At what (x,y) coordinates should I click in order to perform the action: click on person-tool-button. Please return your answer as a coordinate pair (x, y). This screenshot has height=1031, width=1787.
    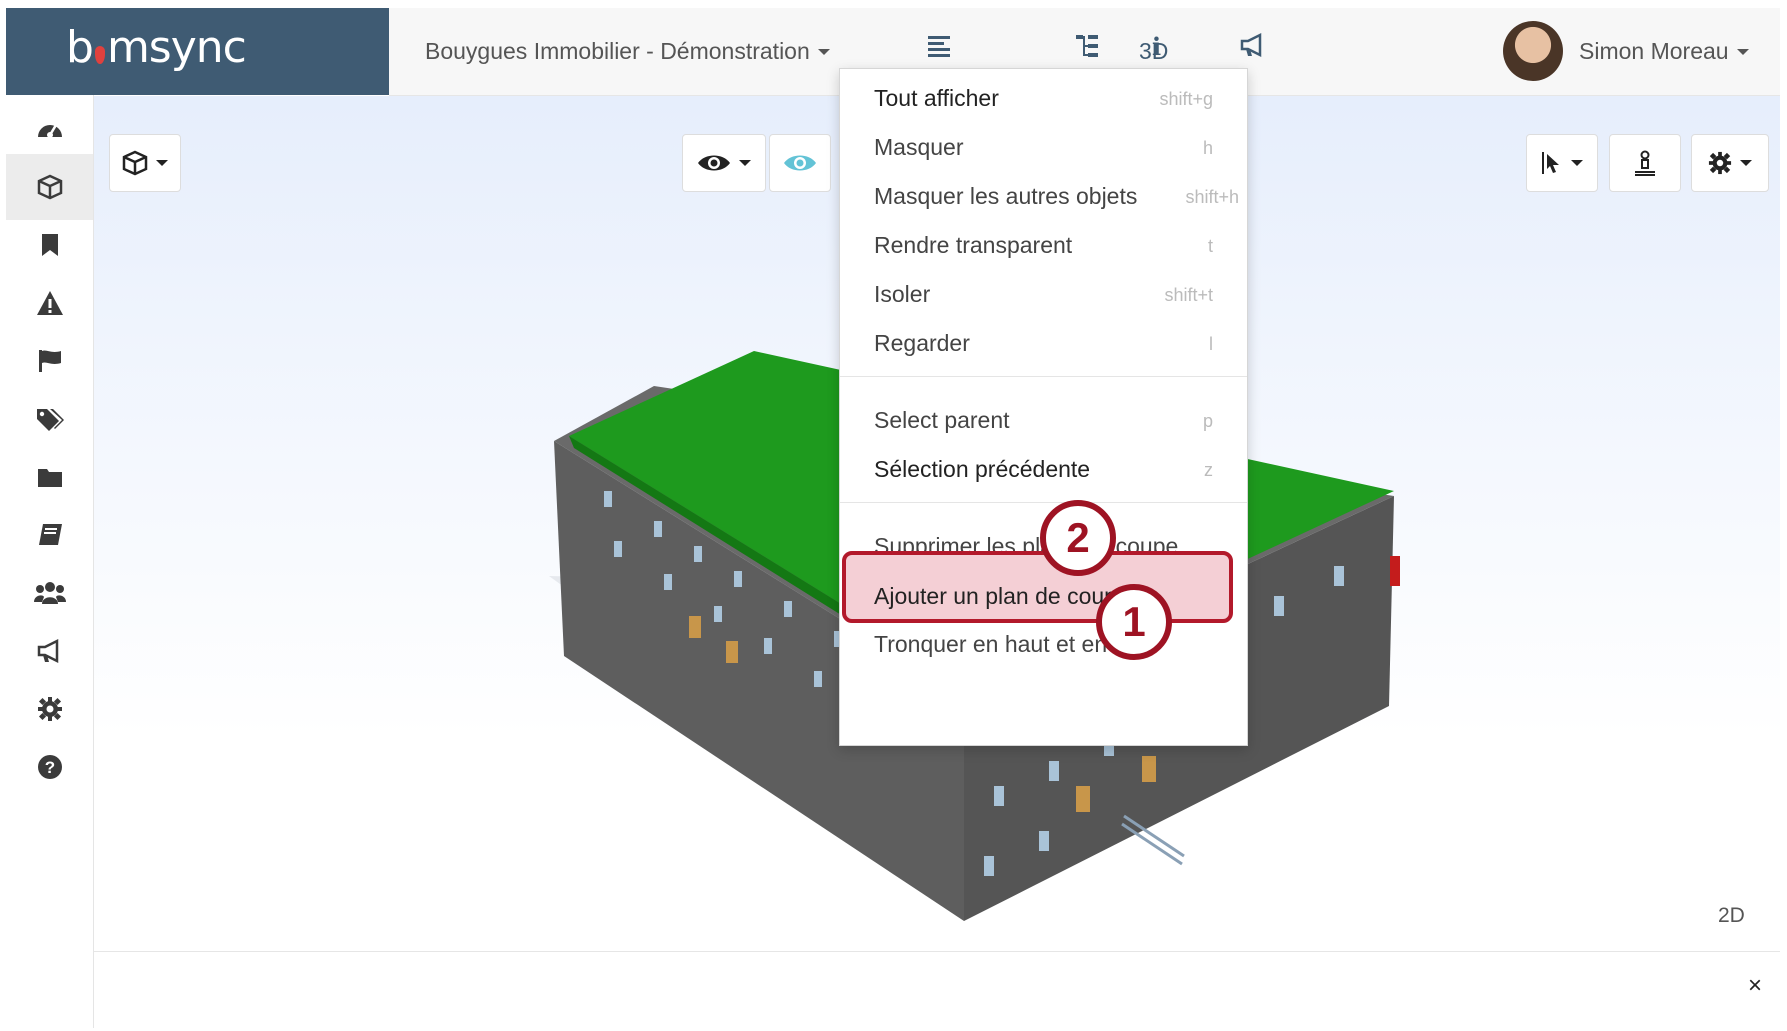
    Looking at the image, I should click on (1645, 163).